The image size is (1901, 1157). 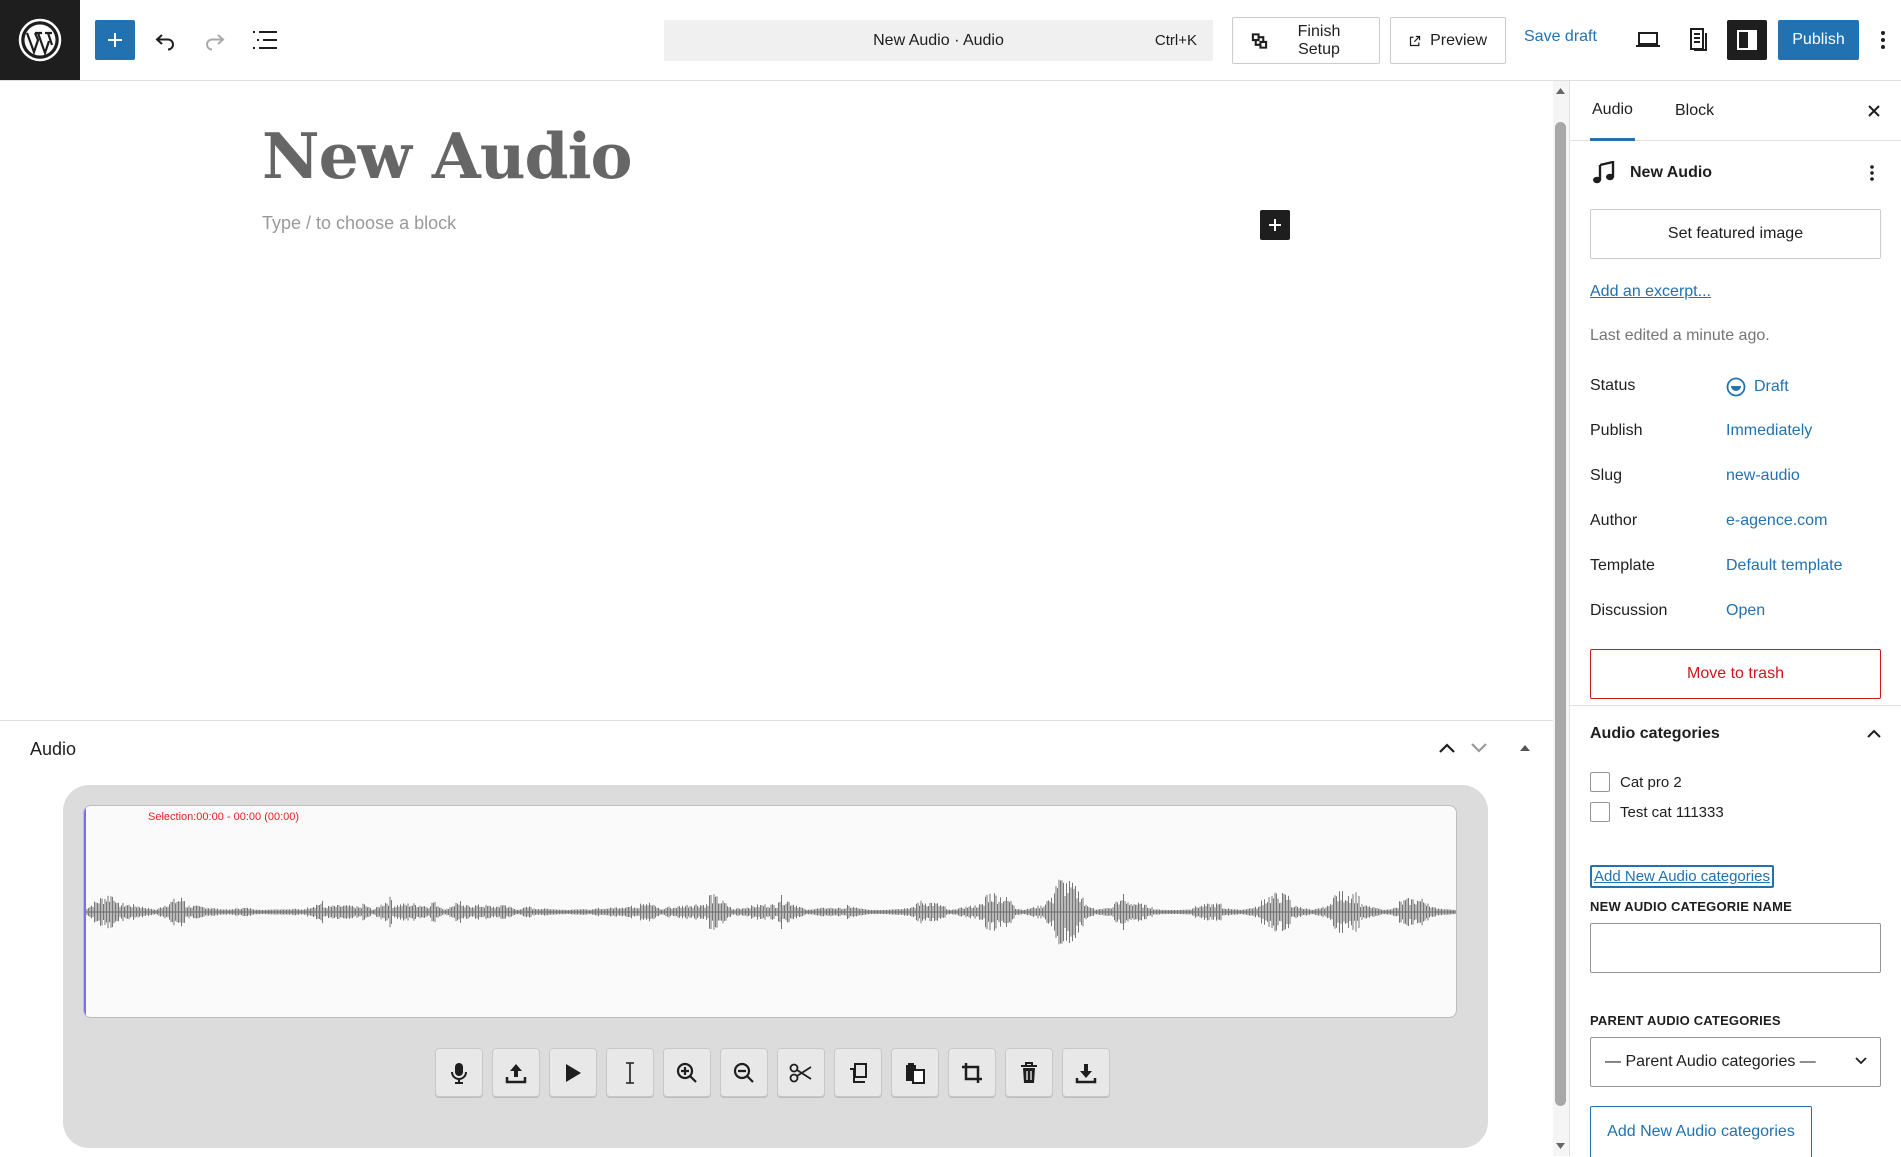 I want to click on metabox-title: Audio, so click(x=53, y=749).